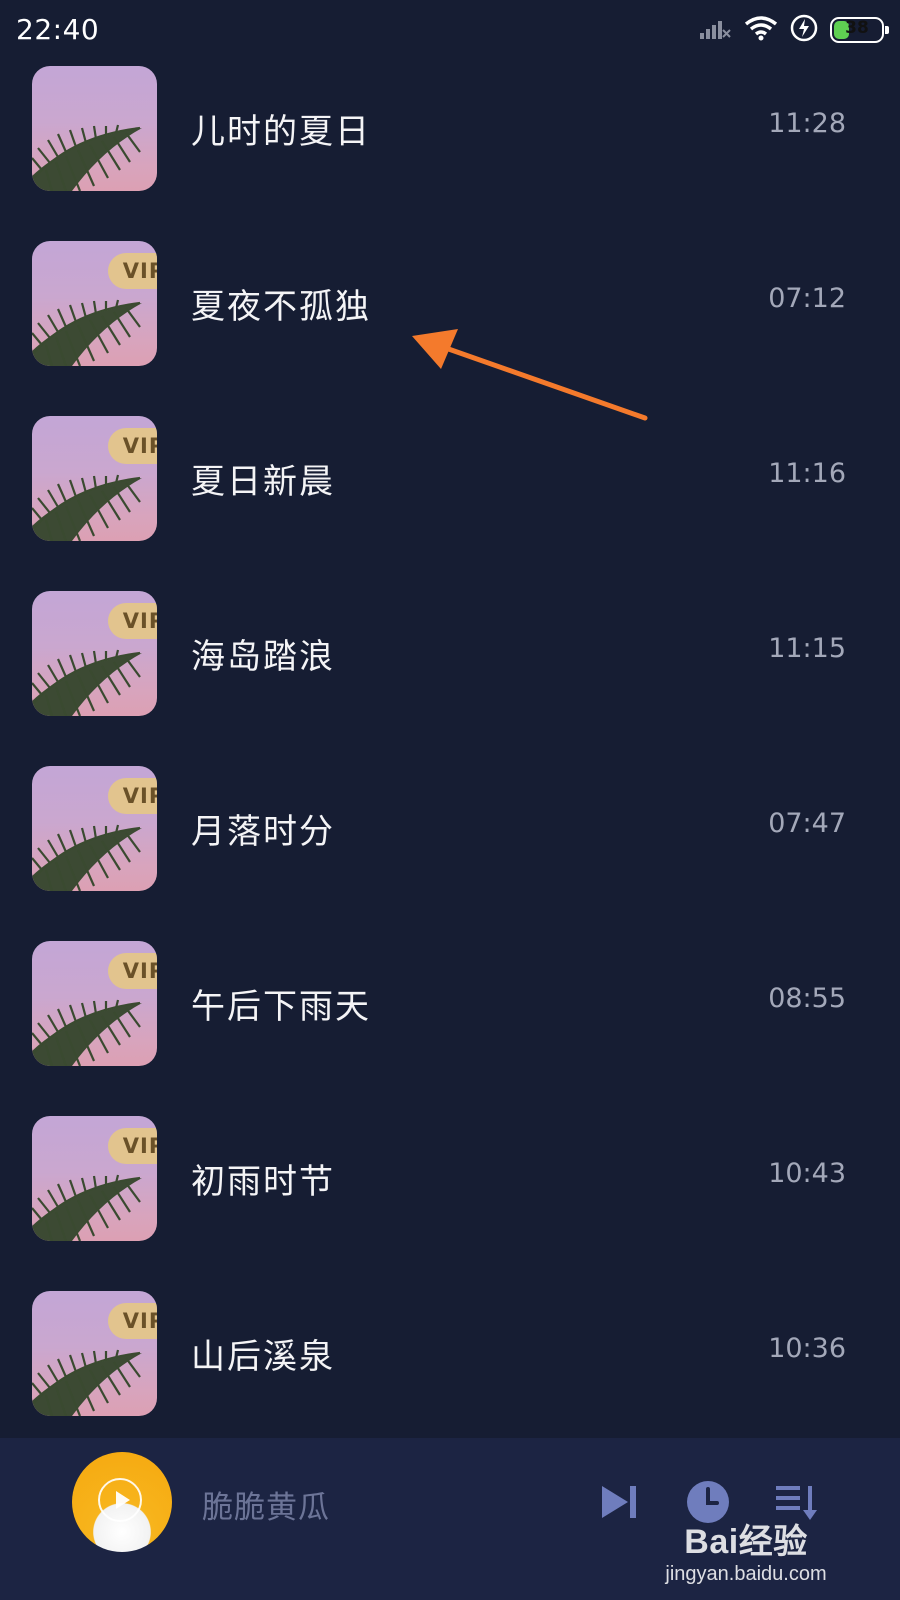  What do you see at coordinates (450, 1022) in the screenshot?
I see `track-row-6: VIP 午后下雨天 08:55` at bounding box center [450, 1022].